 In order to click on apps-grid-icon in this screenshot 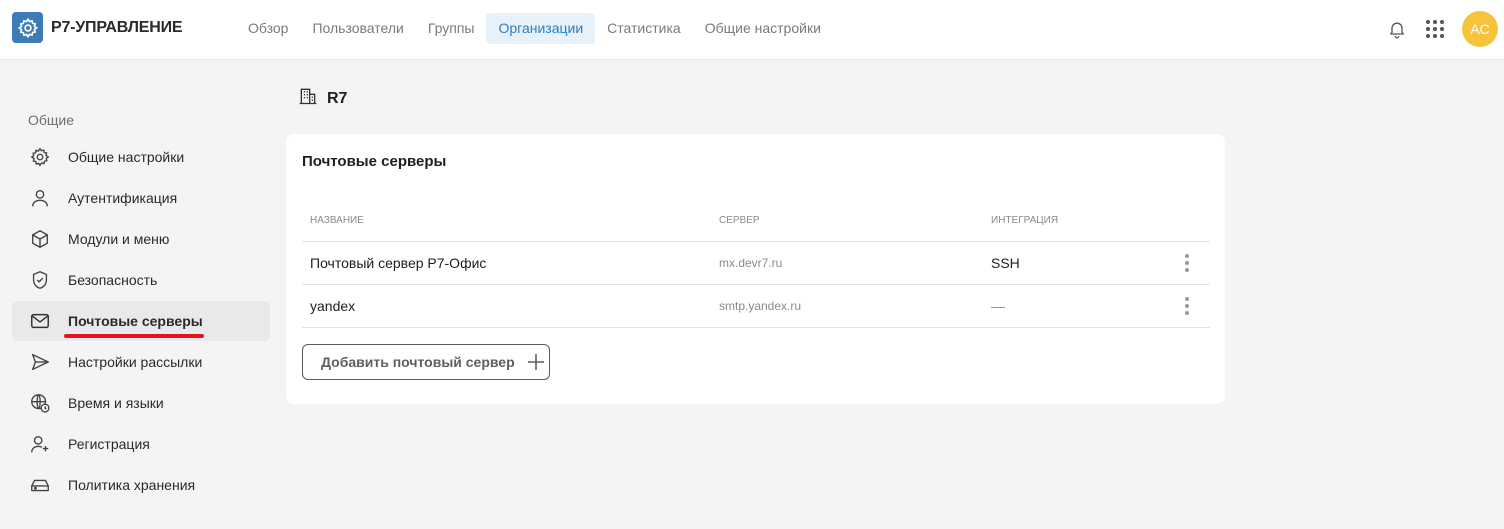, I will do `click(1435, 29)`.